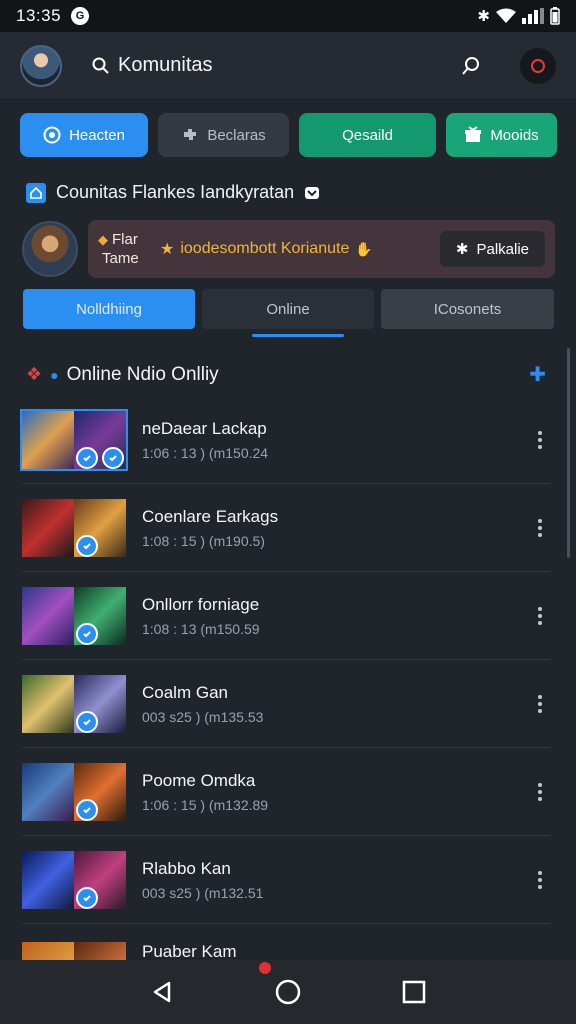 This screenshot has width=576, height=1024. Describe the element at coordinates (50, 249) in the screenshot. I see `profile-avatar` at that location.